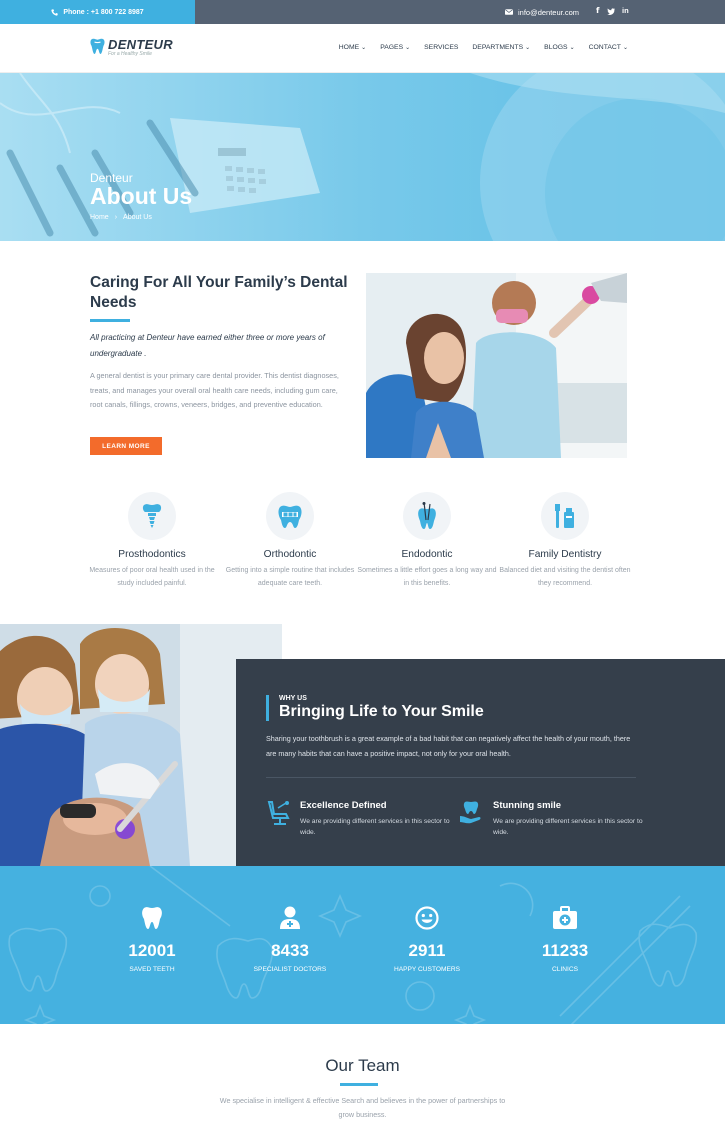 Image resolution: width=725 pixels, height=1125 pixels. What do you see at coordinates (152, 554) in the screenshot?
I see `service-name: Prosthodontics` at bounding box center [152, 554].